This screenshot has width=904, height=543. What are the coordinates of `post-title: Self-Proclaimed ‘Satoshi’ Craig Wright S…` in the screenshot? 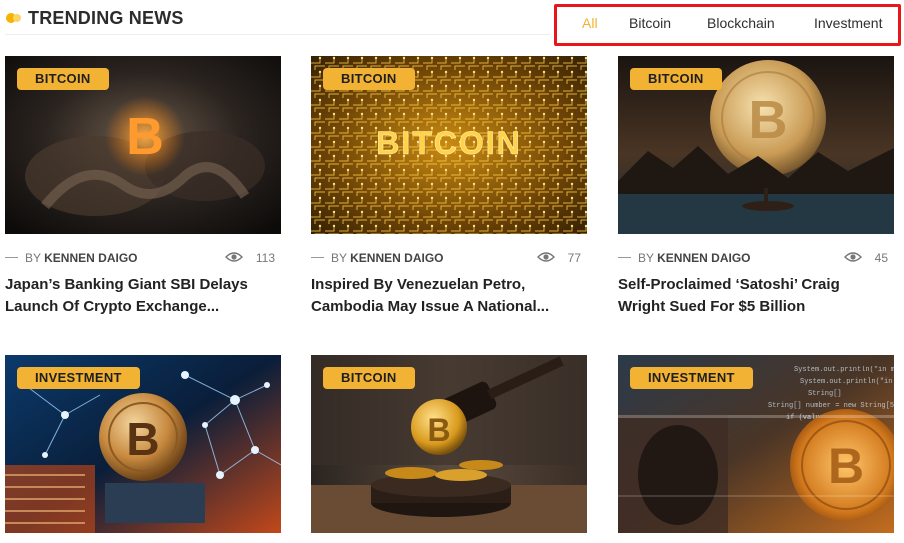 It's located at (756, 296).